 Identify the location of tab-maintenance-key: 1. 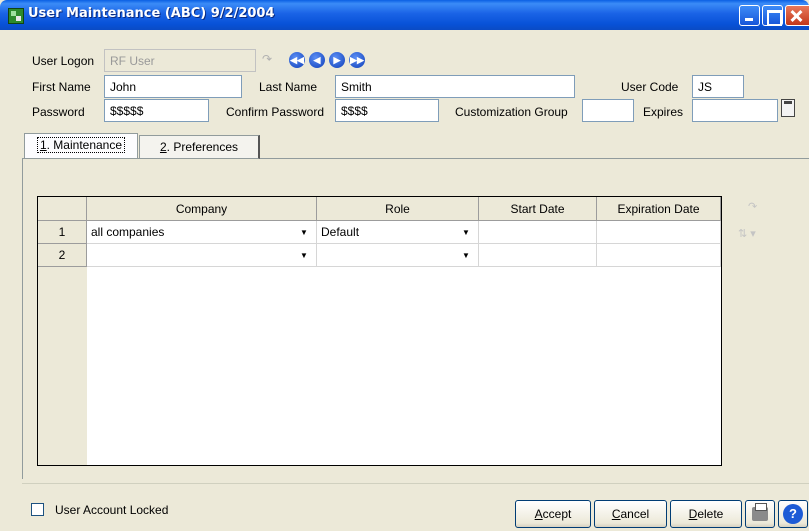
(43, 145).